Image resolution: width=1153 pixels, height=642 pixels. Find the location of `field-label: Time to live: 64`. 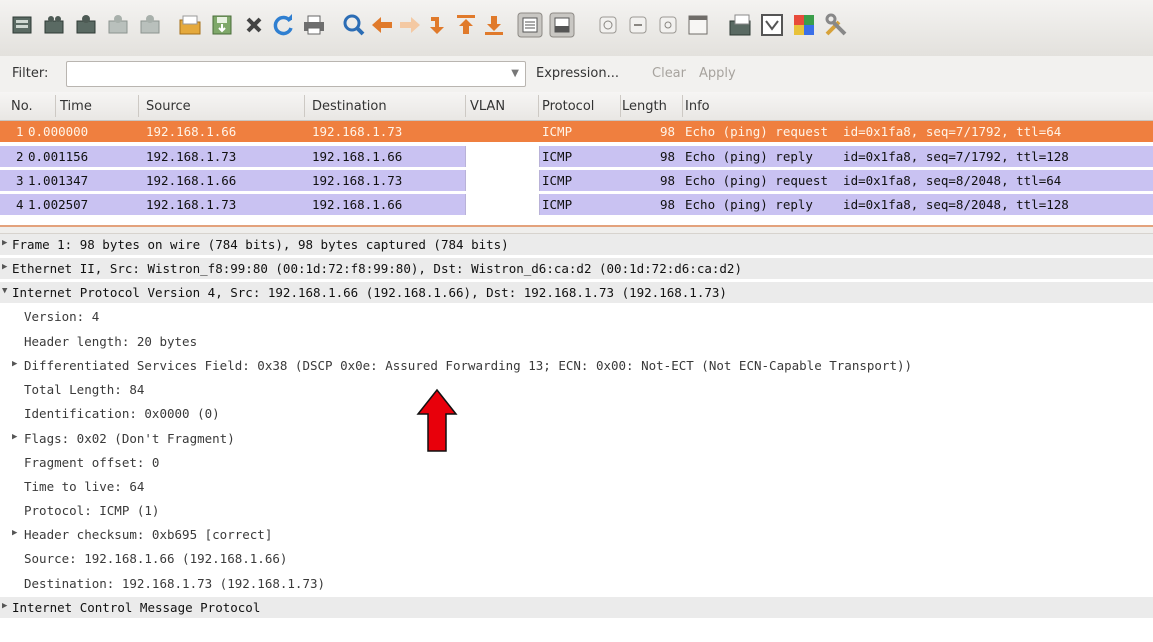

field-label: Time to live: 64 is located at coordinates (84, 486).